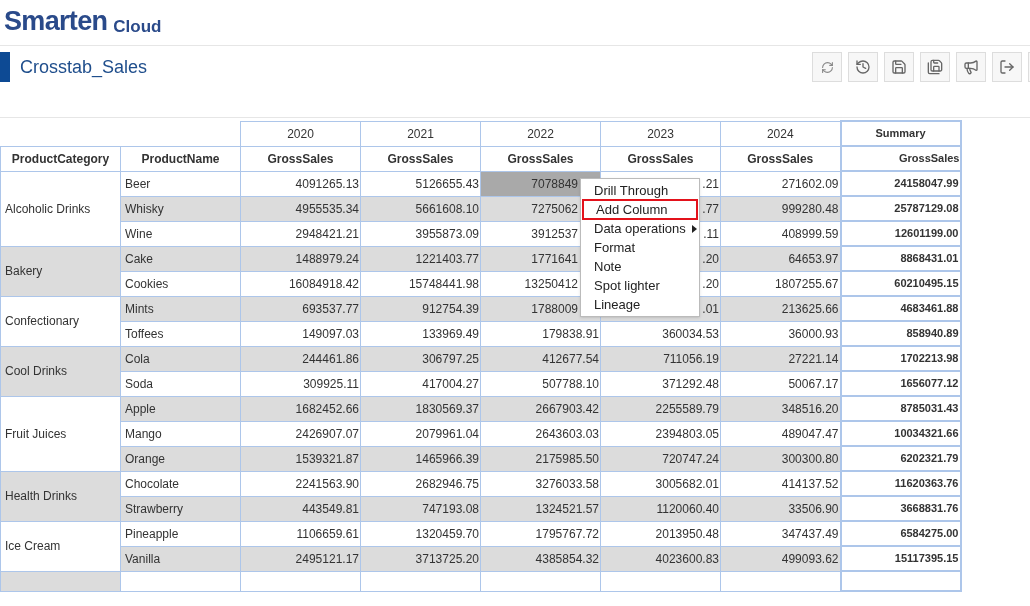  Describe the element at coordinates (420, 183) in the screenshot. I see `sales-cell: 5126655.43` at that location.